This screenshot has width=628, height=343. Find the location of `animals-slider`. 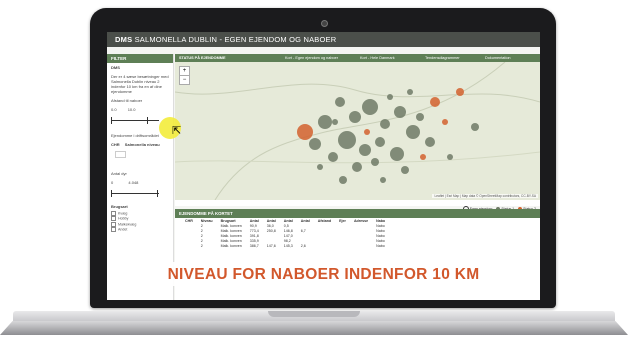

animals-slider is located at coordinates (140, 193).